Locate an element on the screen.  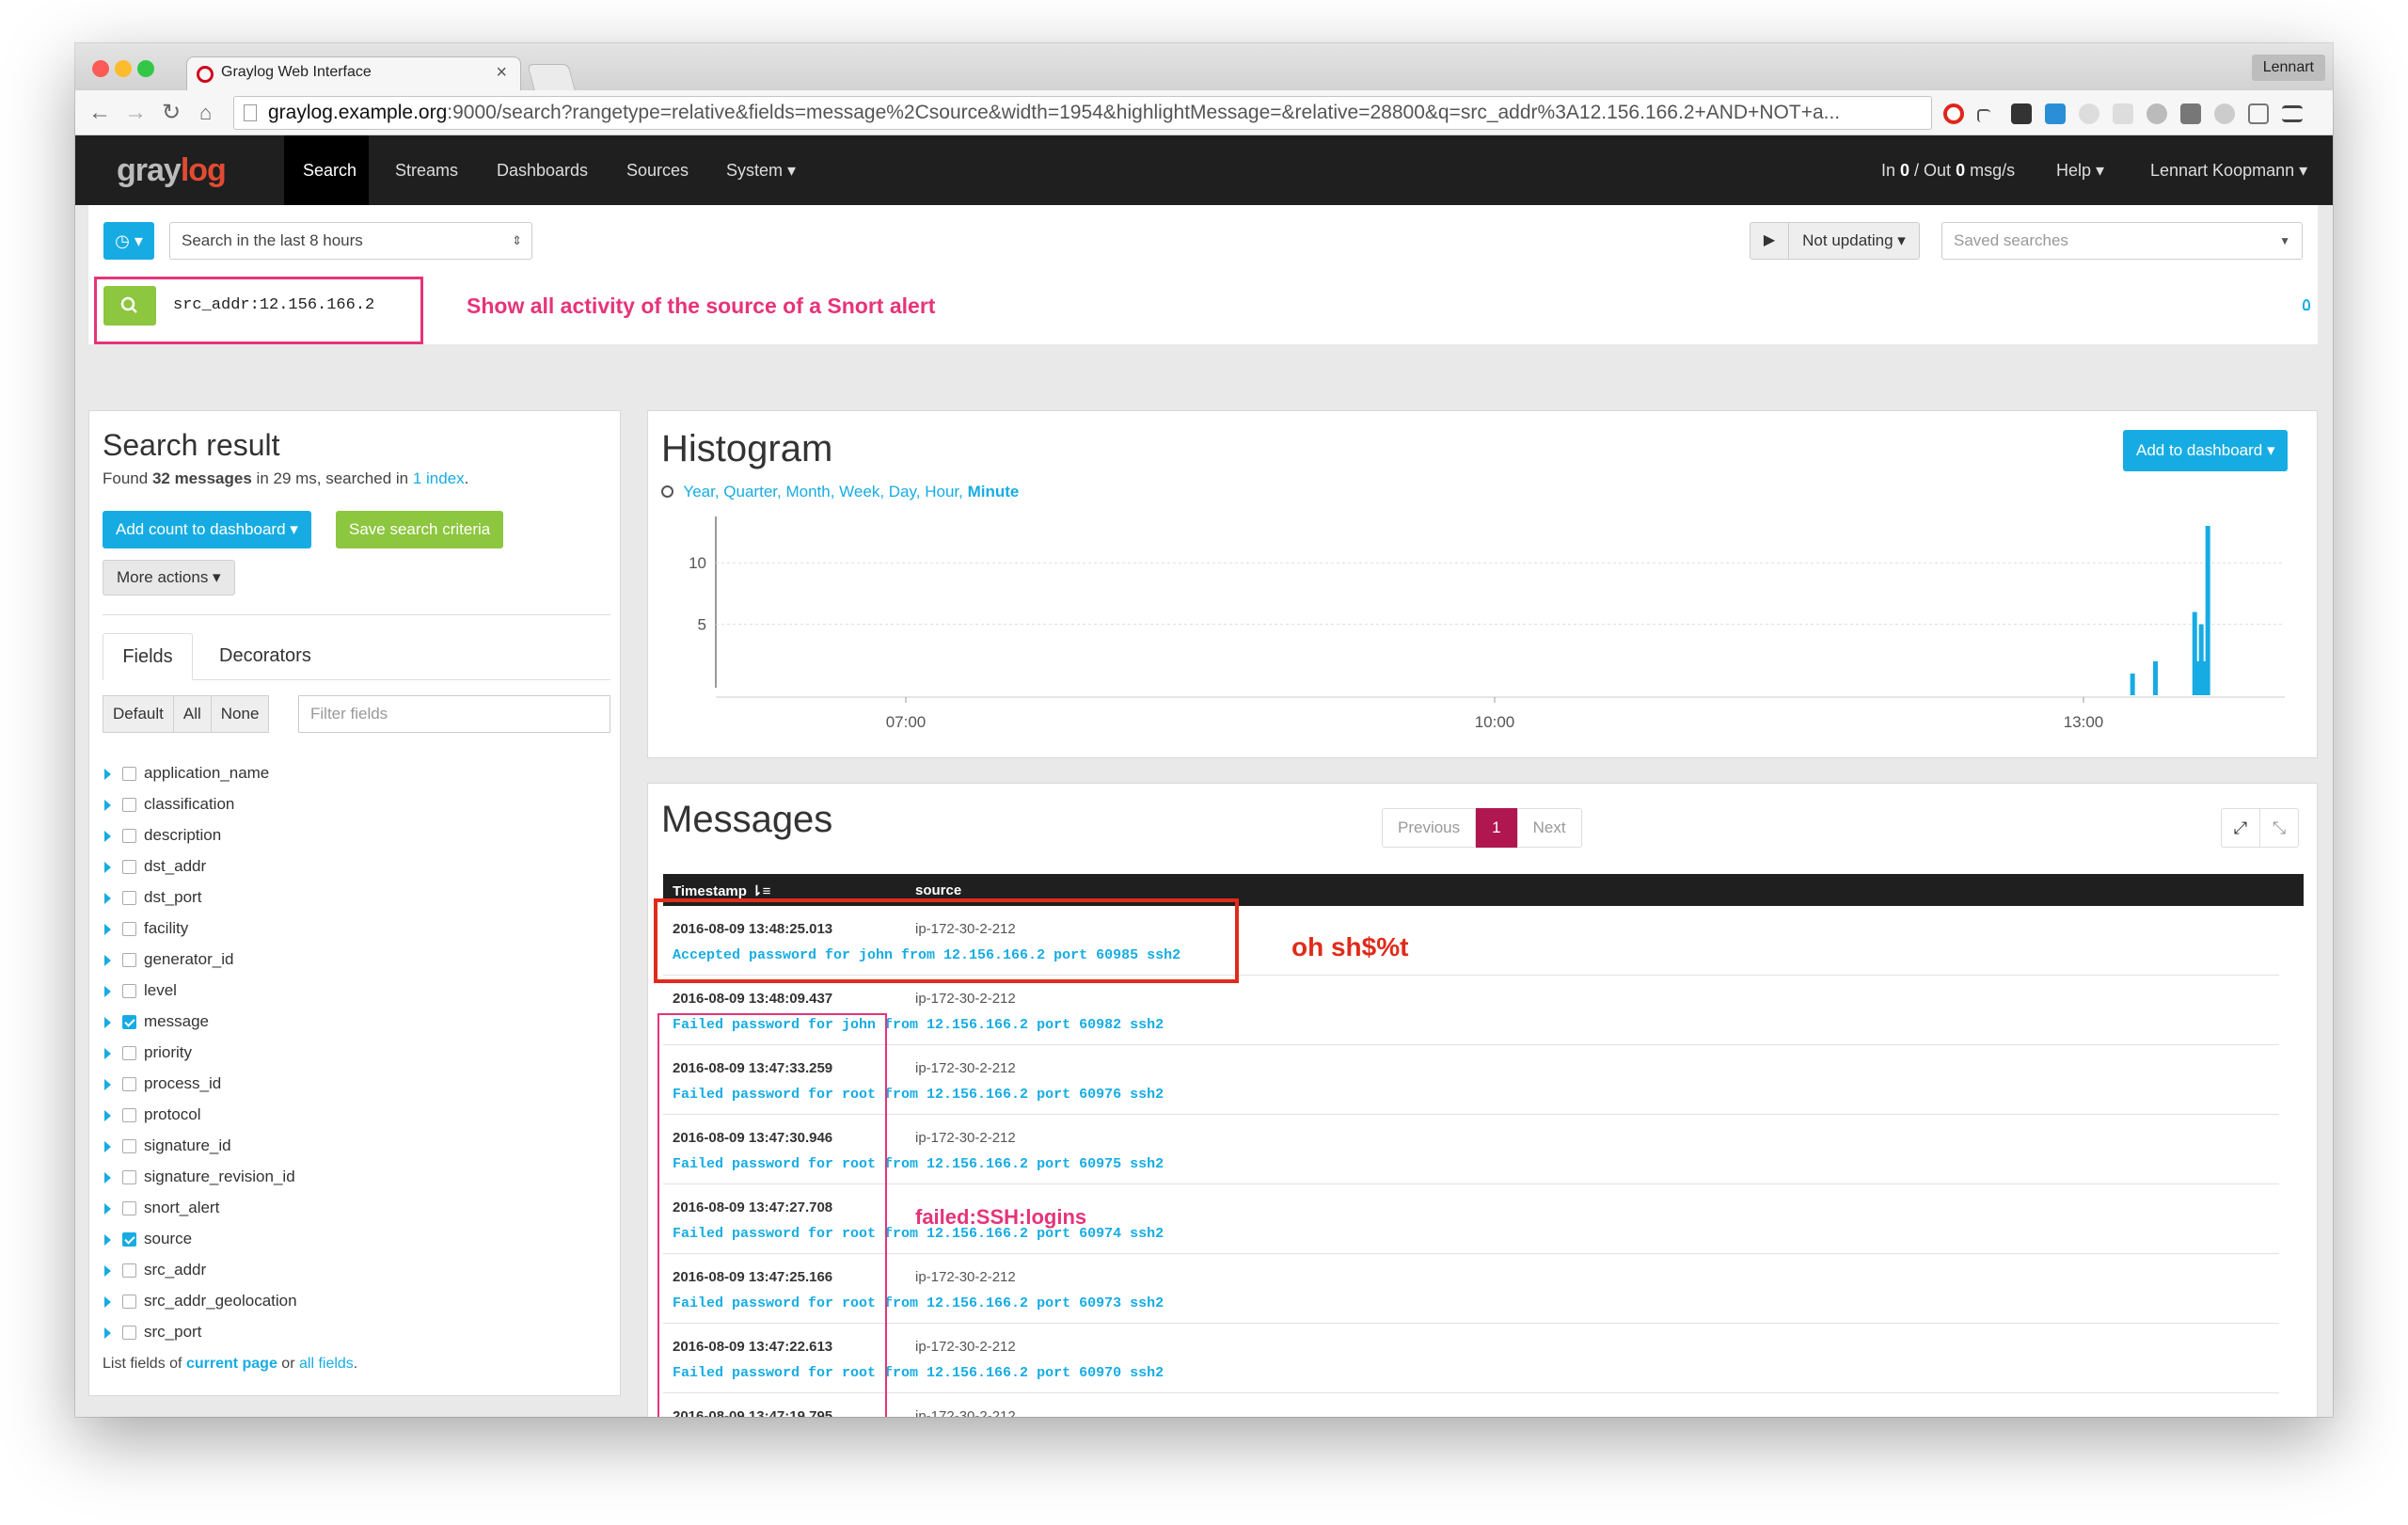
nav-help: Help ▾ is located at coordinates (2080, 170).